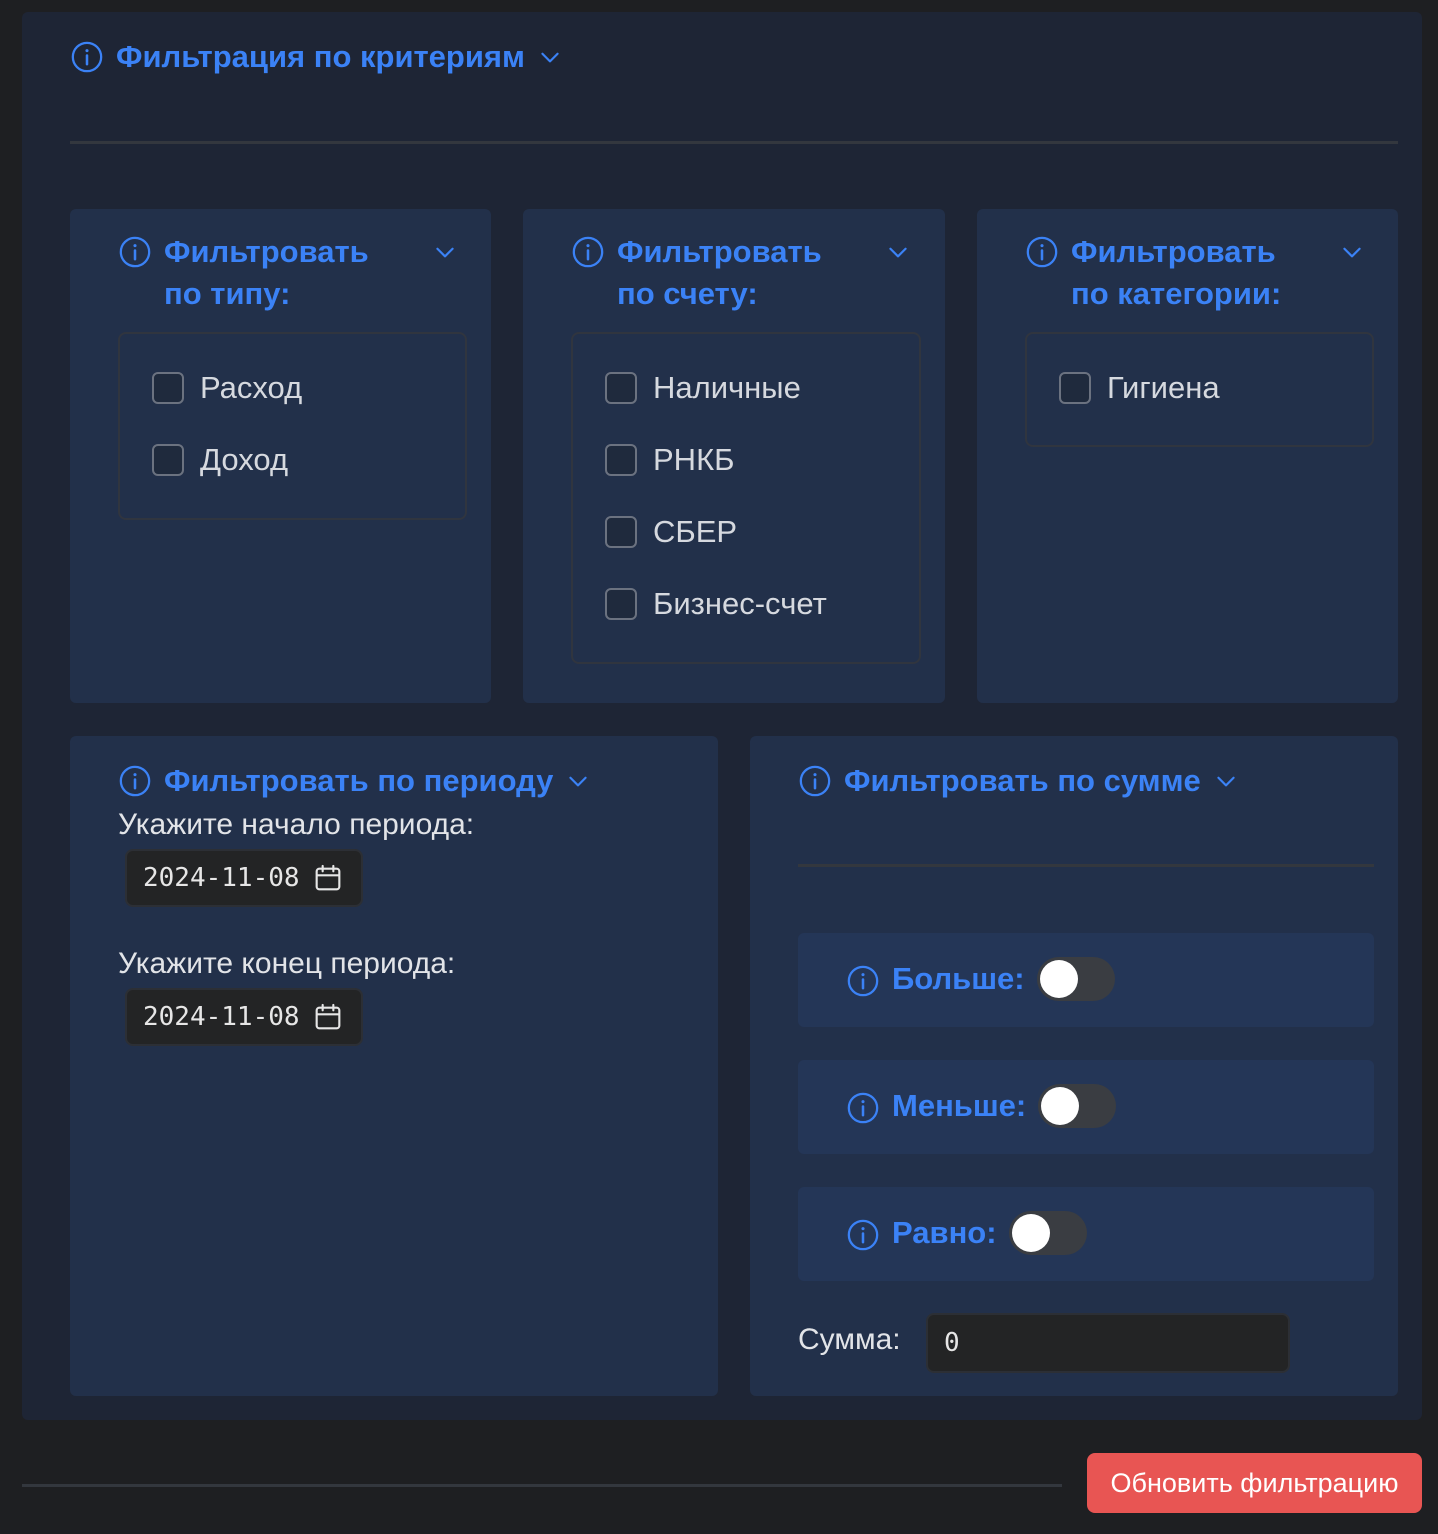  Describe the element at coordinates (287, 963) in the screenshot. I see `period-end-label: Укажите конец периода:` at that location.